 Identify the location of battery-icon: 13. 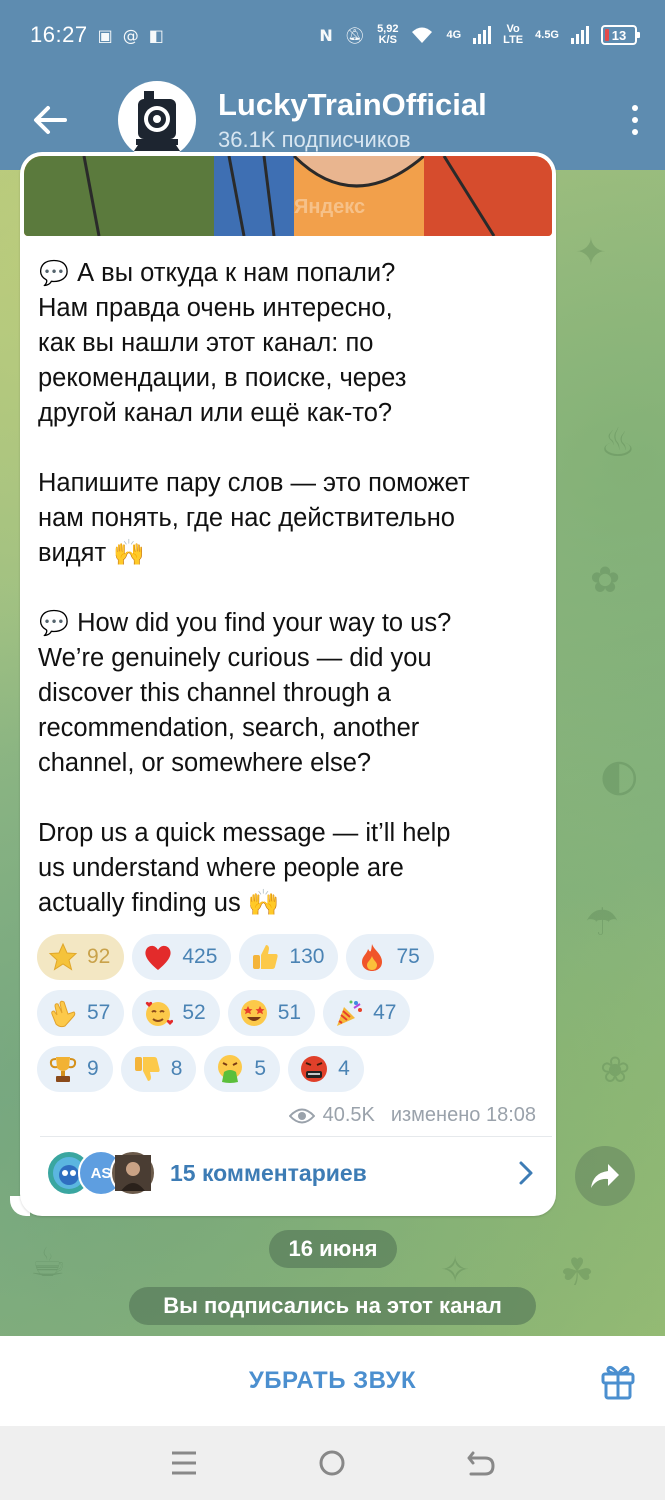
(620, 35).